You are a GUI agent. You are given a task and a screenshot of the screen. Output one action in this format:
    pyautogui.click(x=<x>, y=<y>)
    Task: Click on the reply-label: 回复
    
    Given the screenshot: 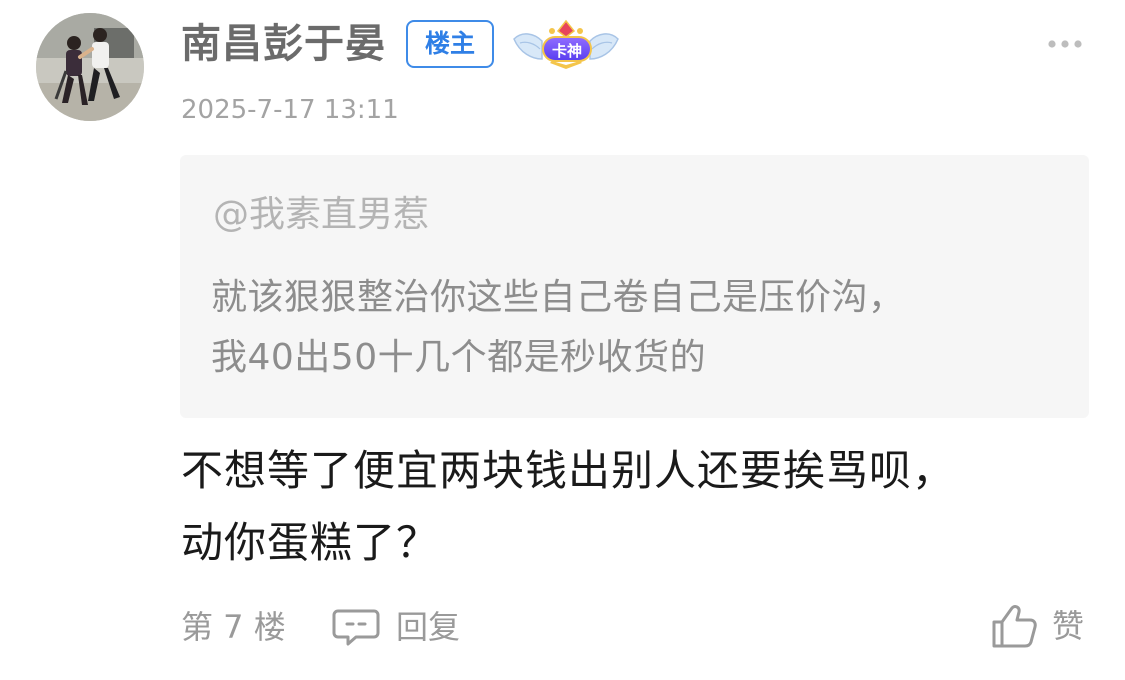 What is the action you would take?
    pyautogui.click(x=428, y=627)
    